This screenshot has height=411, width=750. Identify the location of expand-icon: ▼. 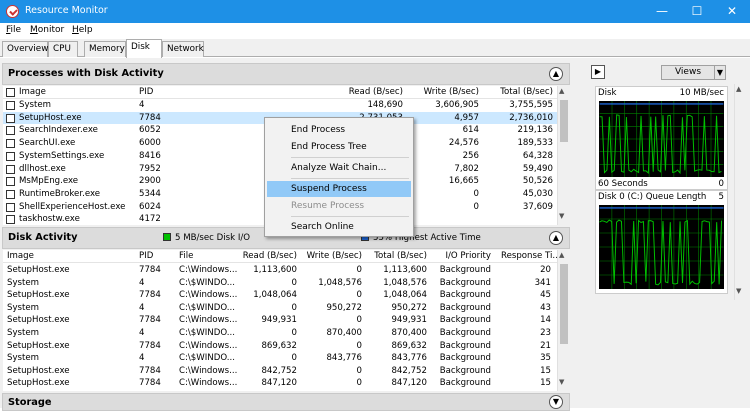
(556, 402).